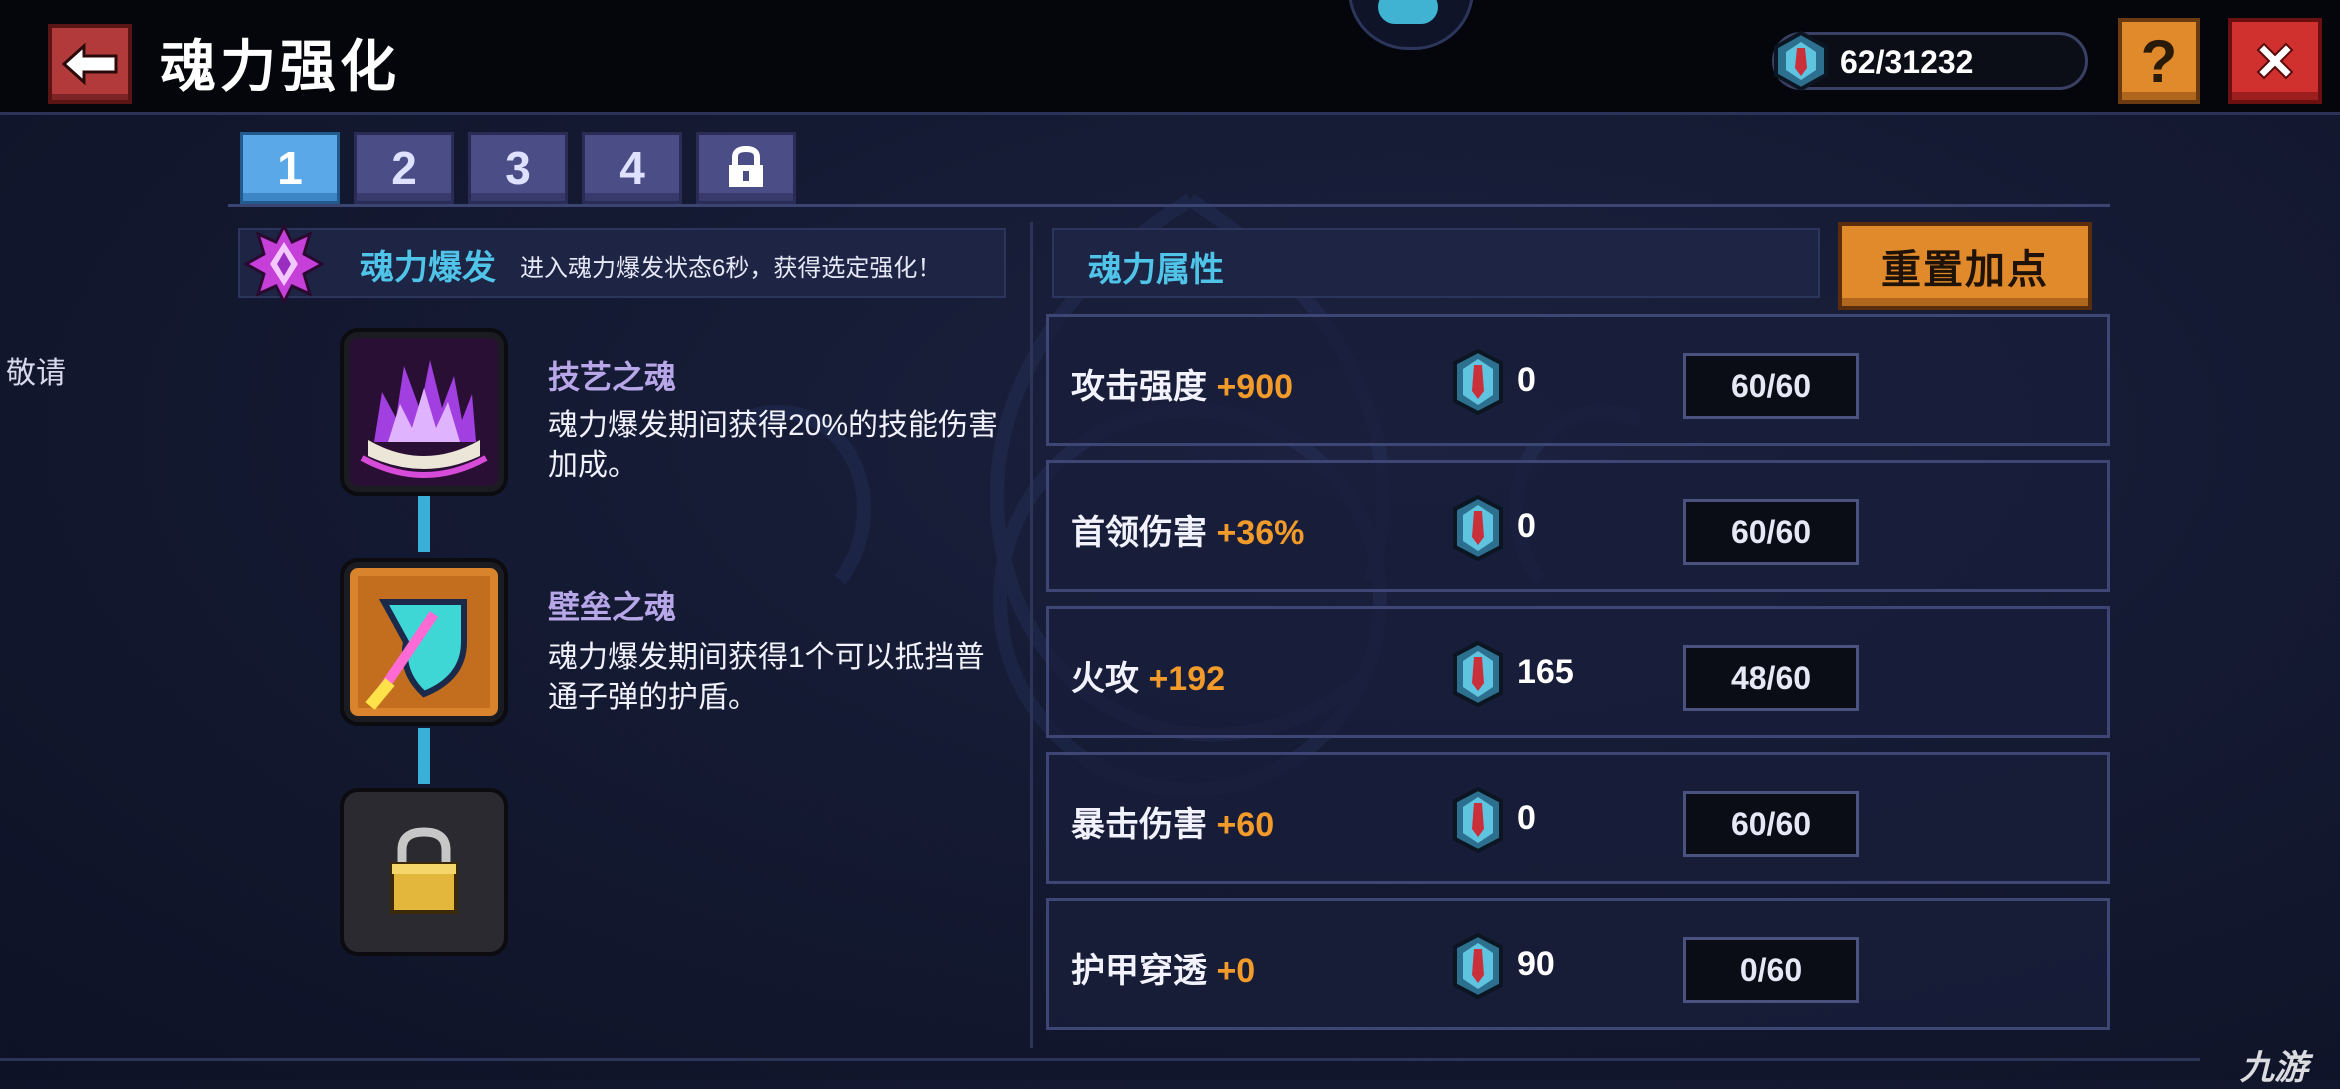 The image size is (2340, 1089). I want to click on tab-2: 2, so click(404, 168).